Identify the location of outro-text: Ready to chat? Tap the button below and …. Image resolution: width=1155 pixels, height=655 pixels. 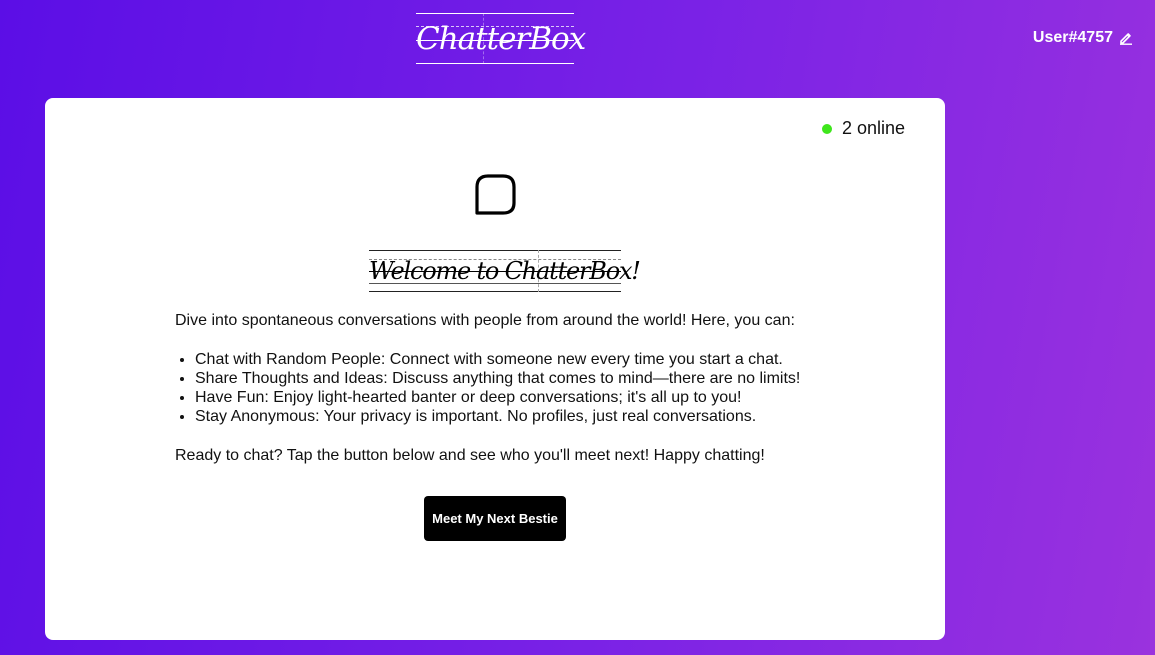
(470, 455).